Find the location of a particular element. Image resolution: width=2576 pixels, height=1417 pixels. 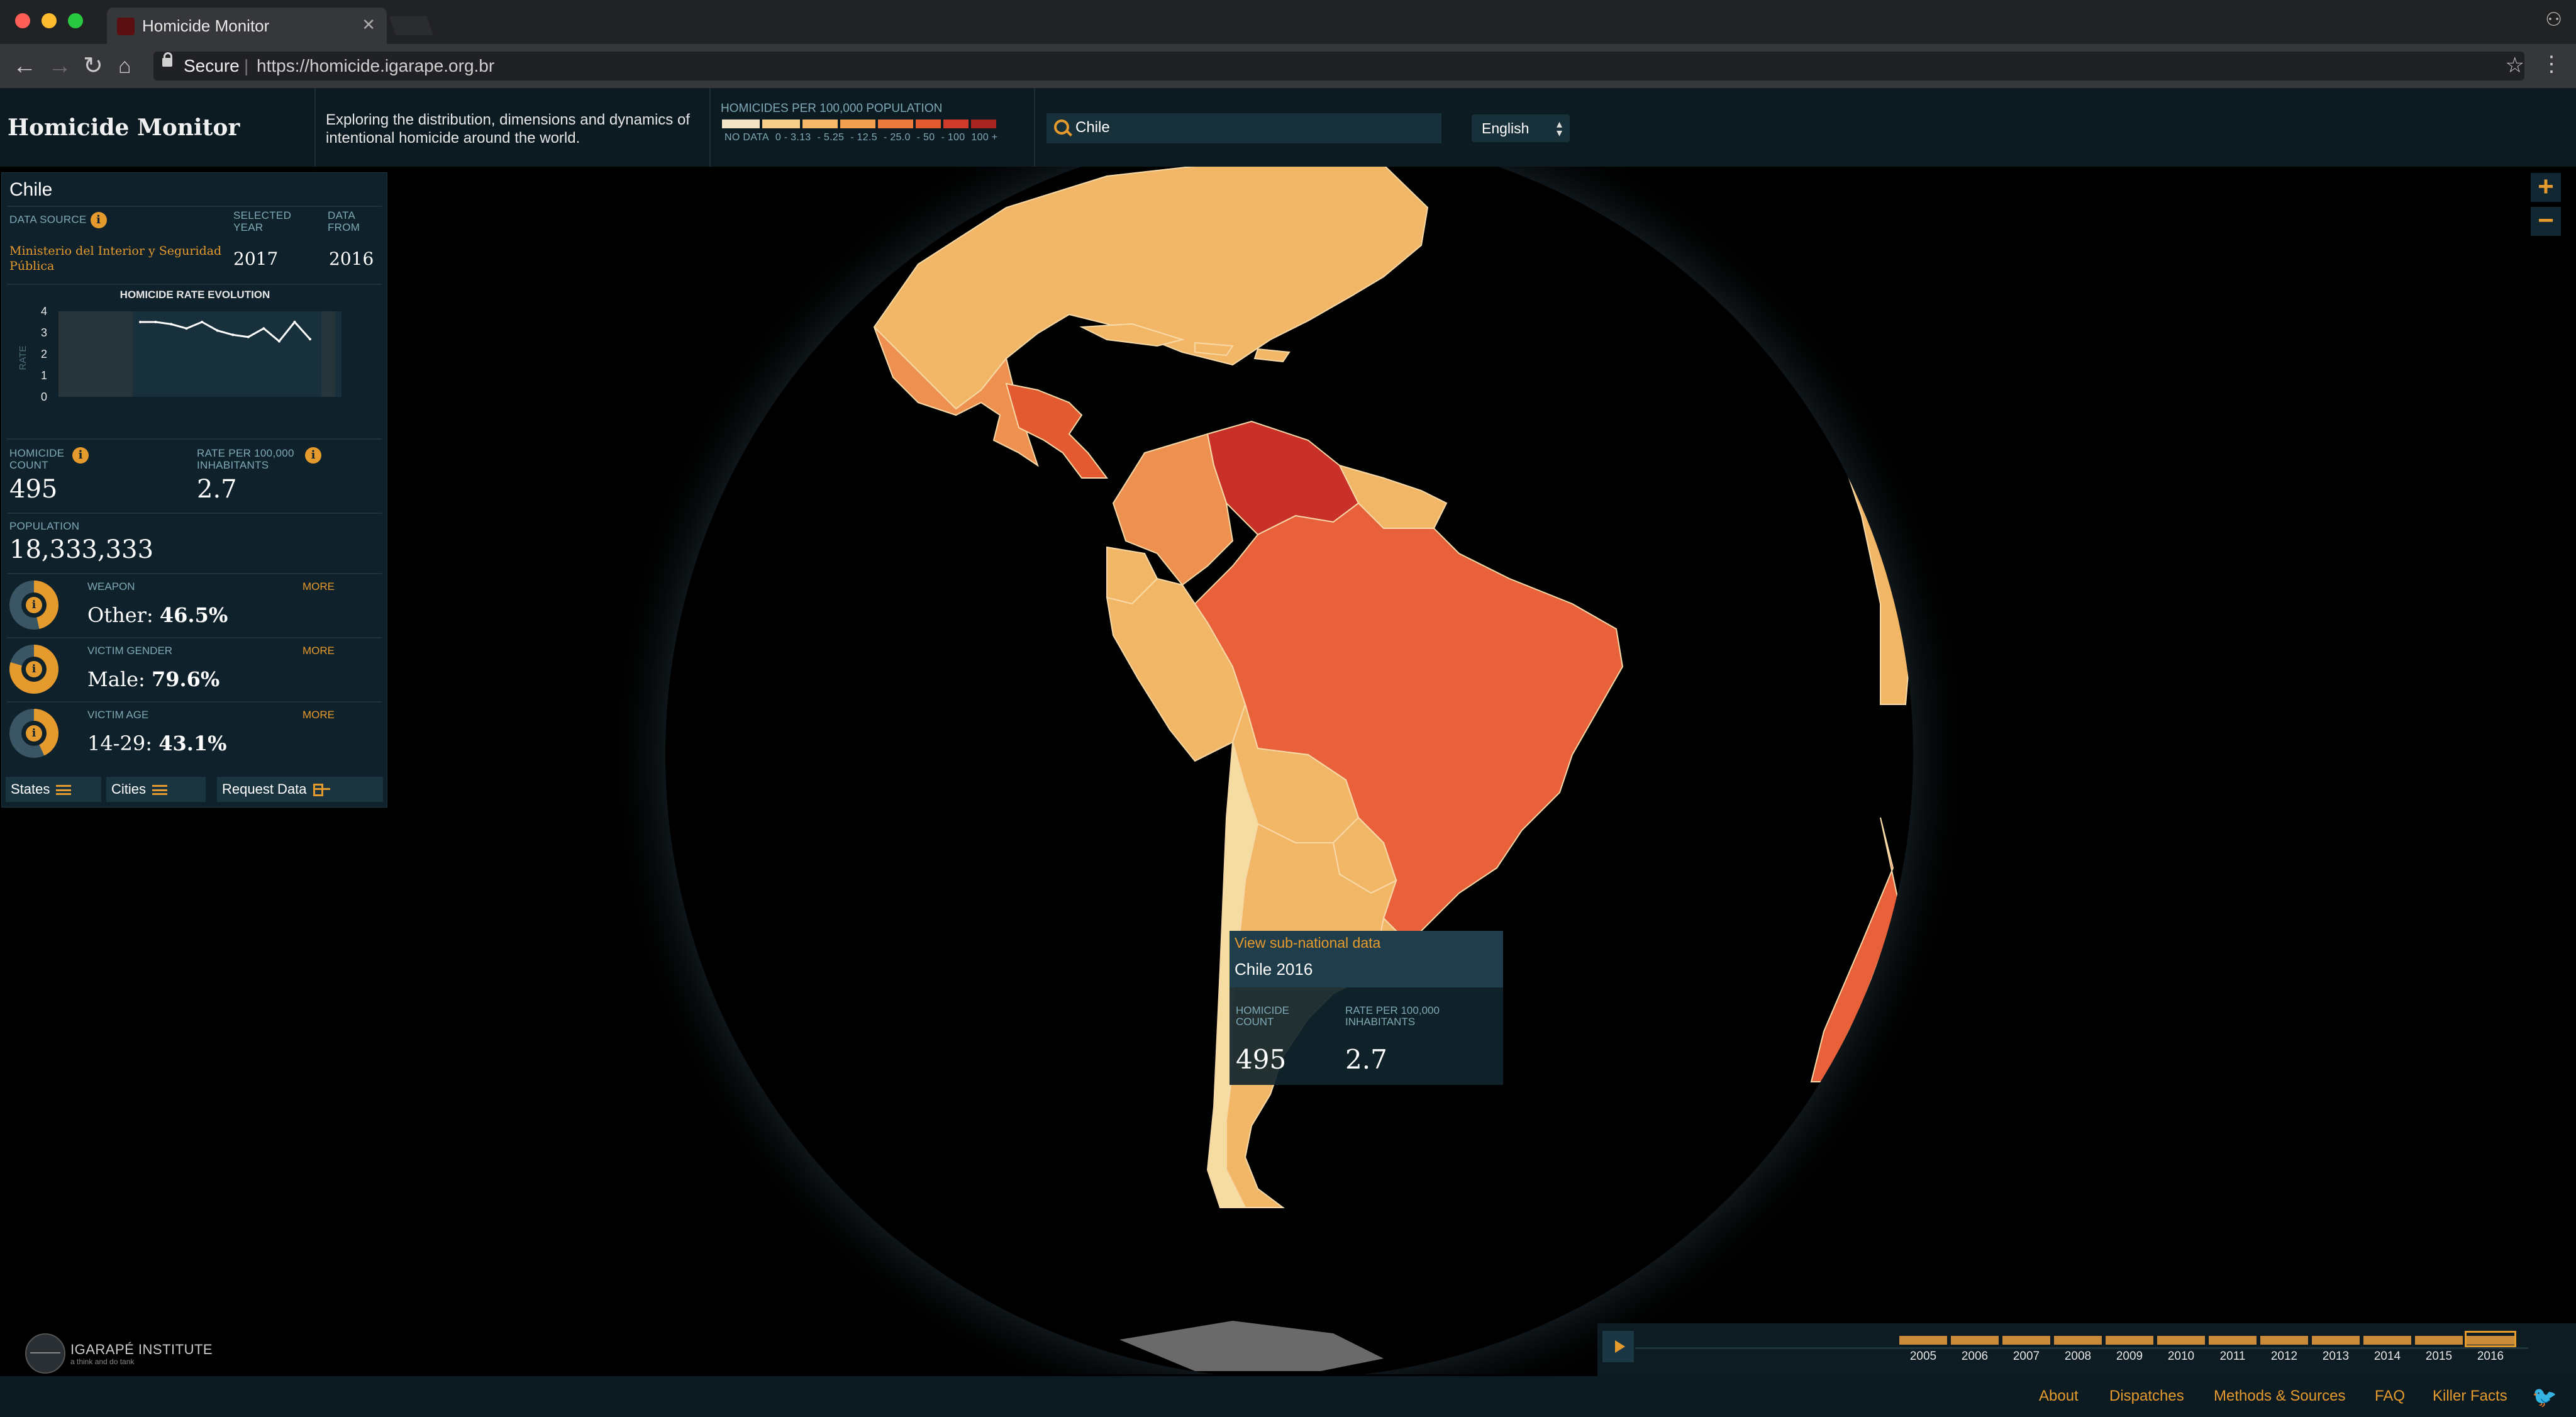

y-tick-label: 1 is located at coordinates (44, 375).